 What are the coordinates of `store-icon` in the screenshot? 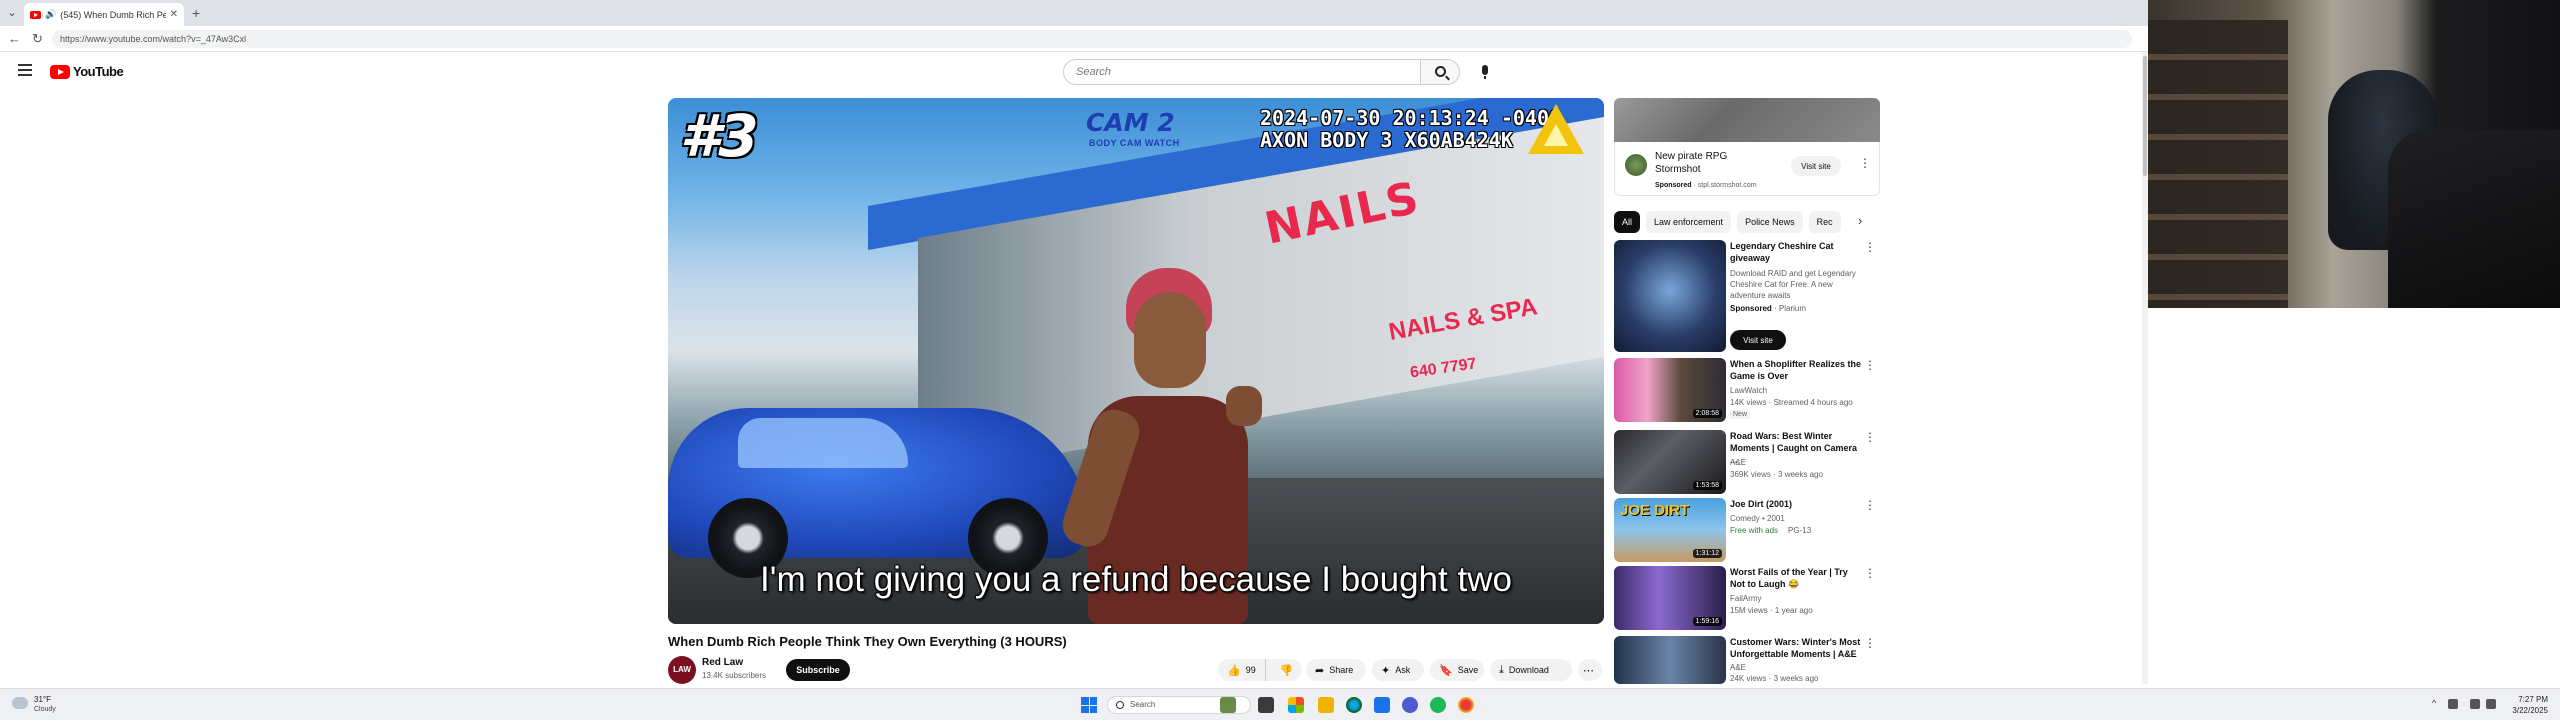 It's located at (1382, 705).